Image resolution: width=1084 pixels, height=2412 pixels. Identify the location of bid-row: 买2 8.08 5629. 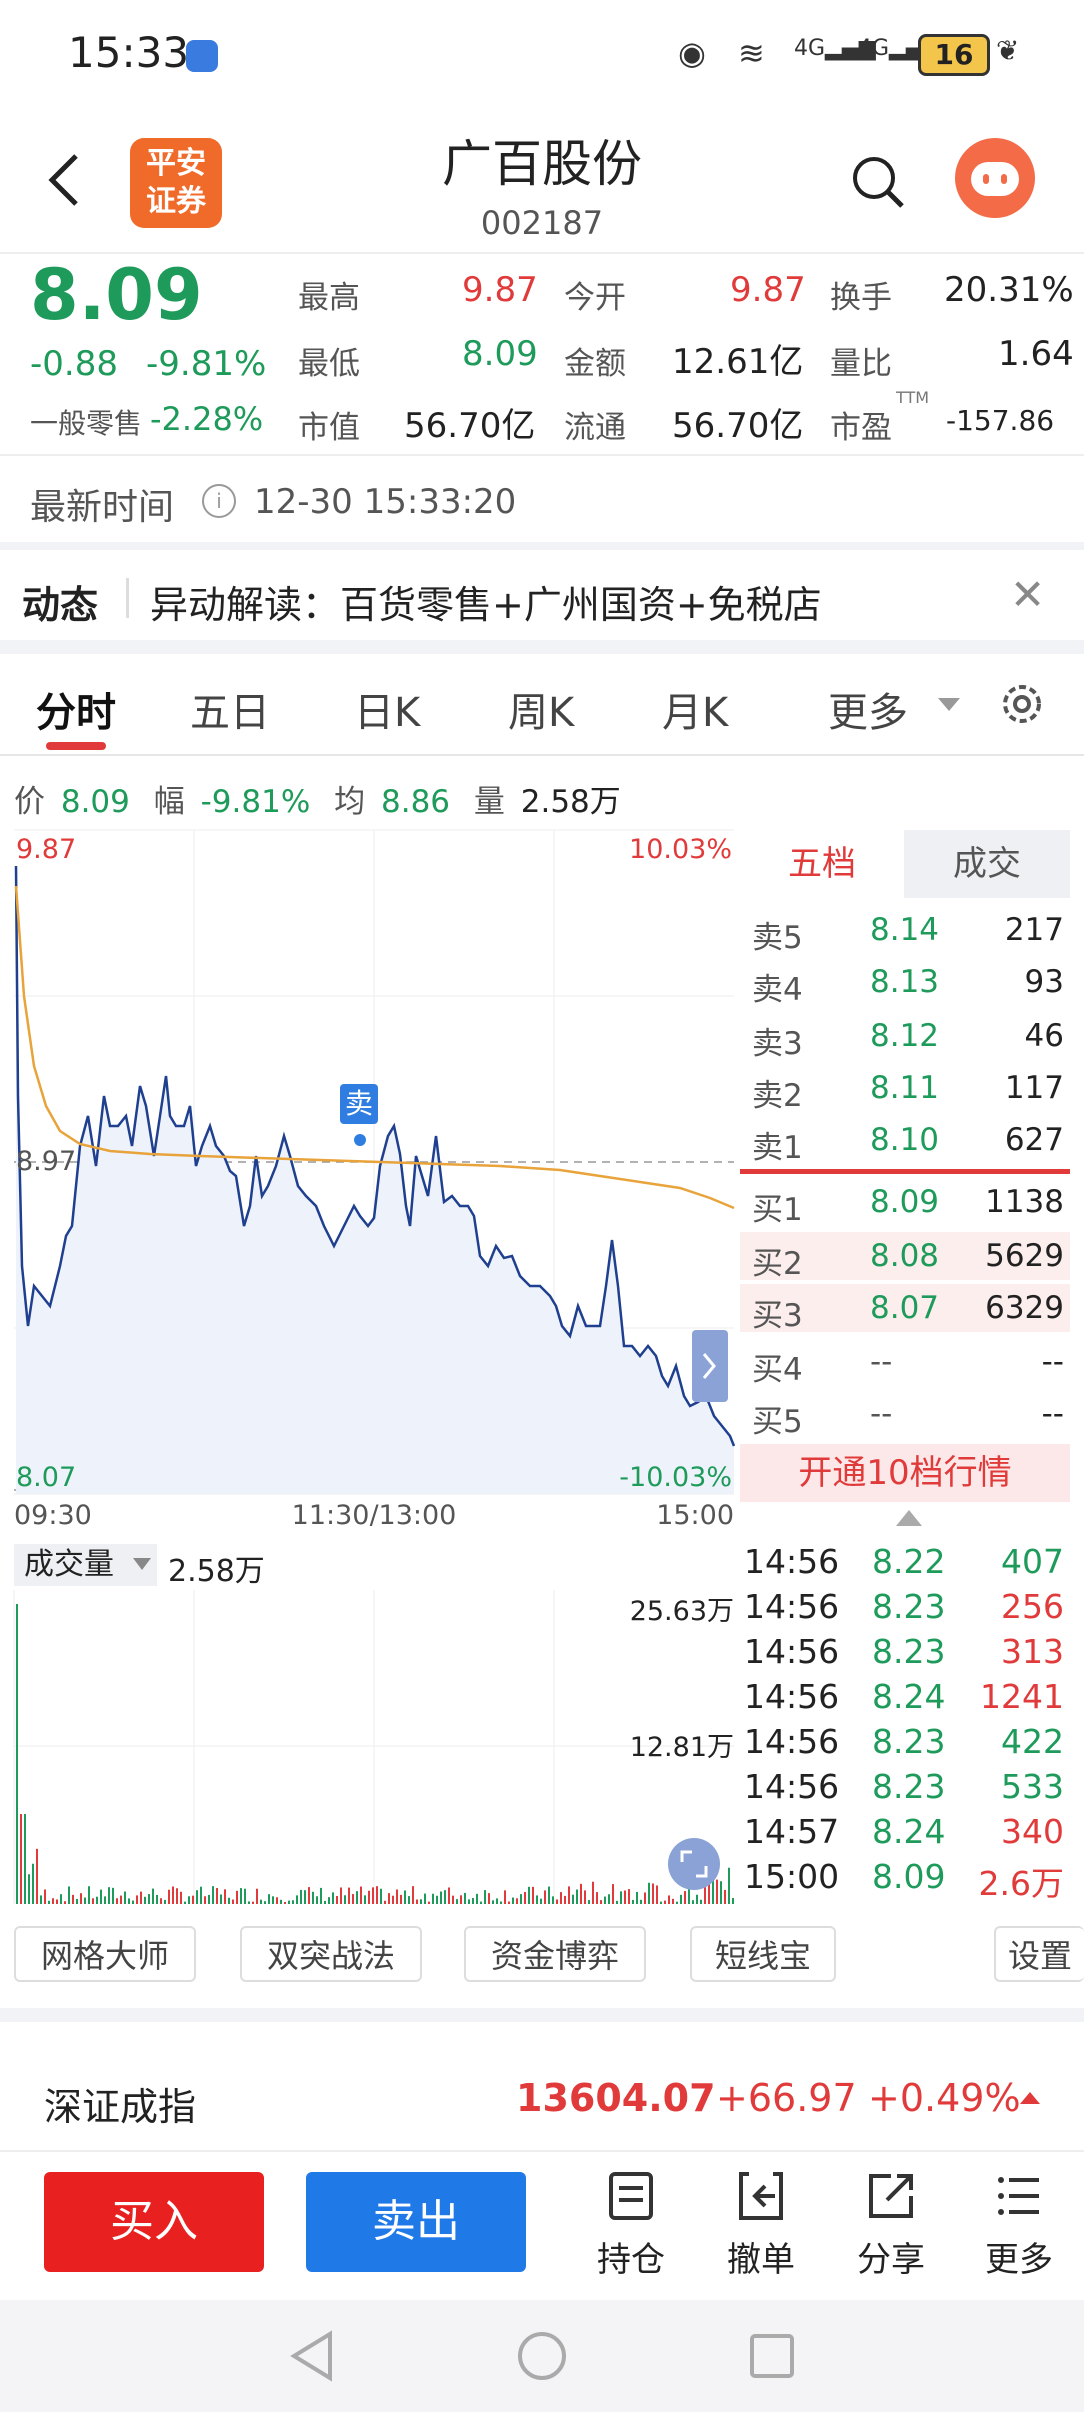
(905, 1257).